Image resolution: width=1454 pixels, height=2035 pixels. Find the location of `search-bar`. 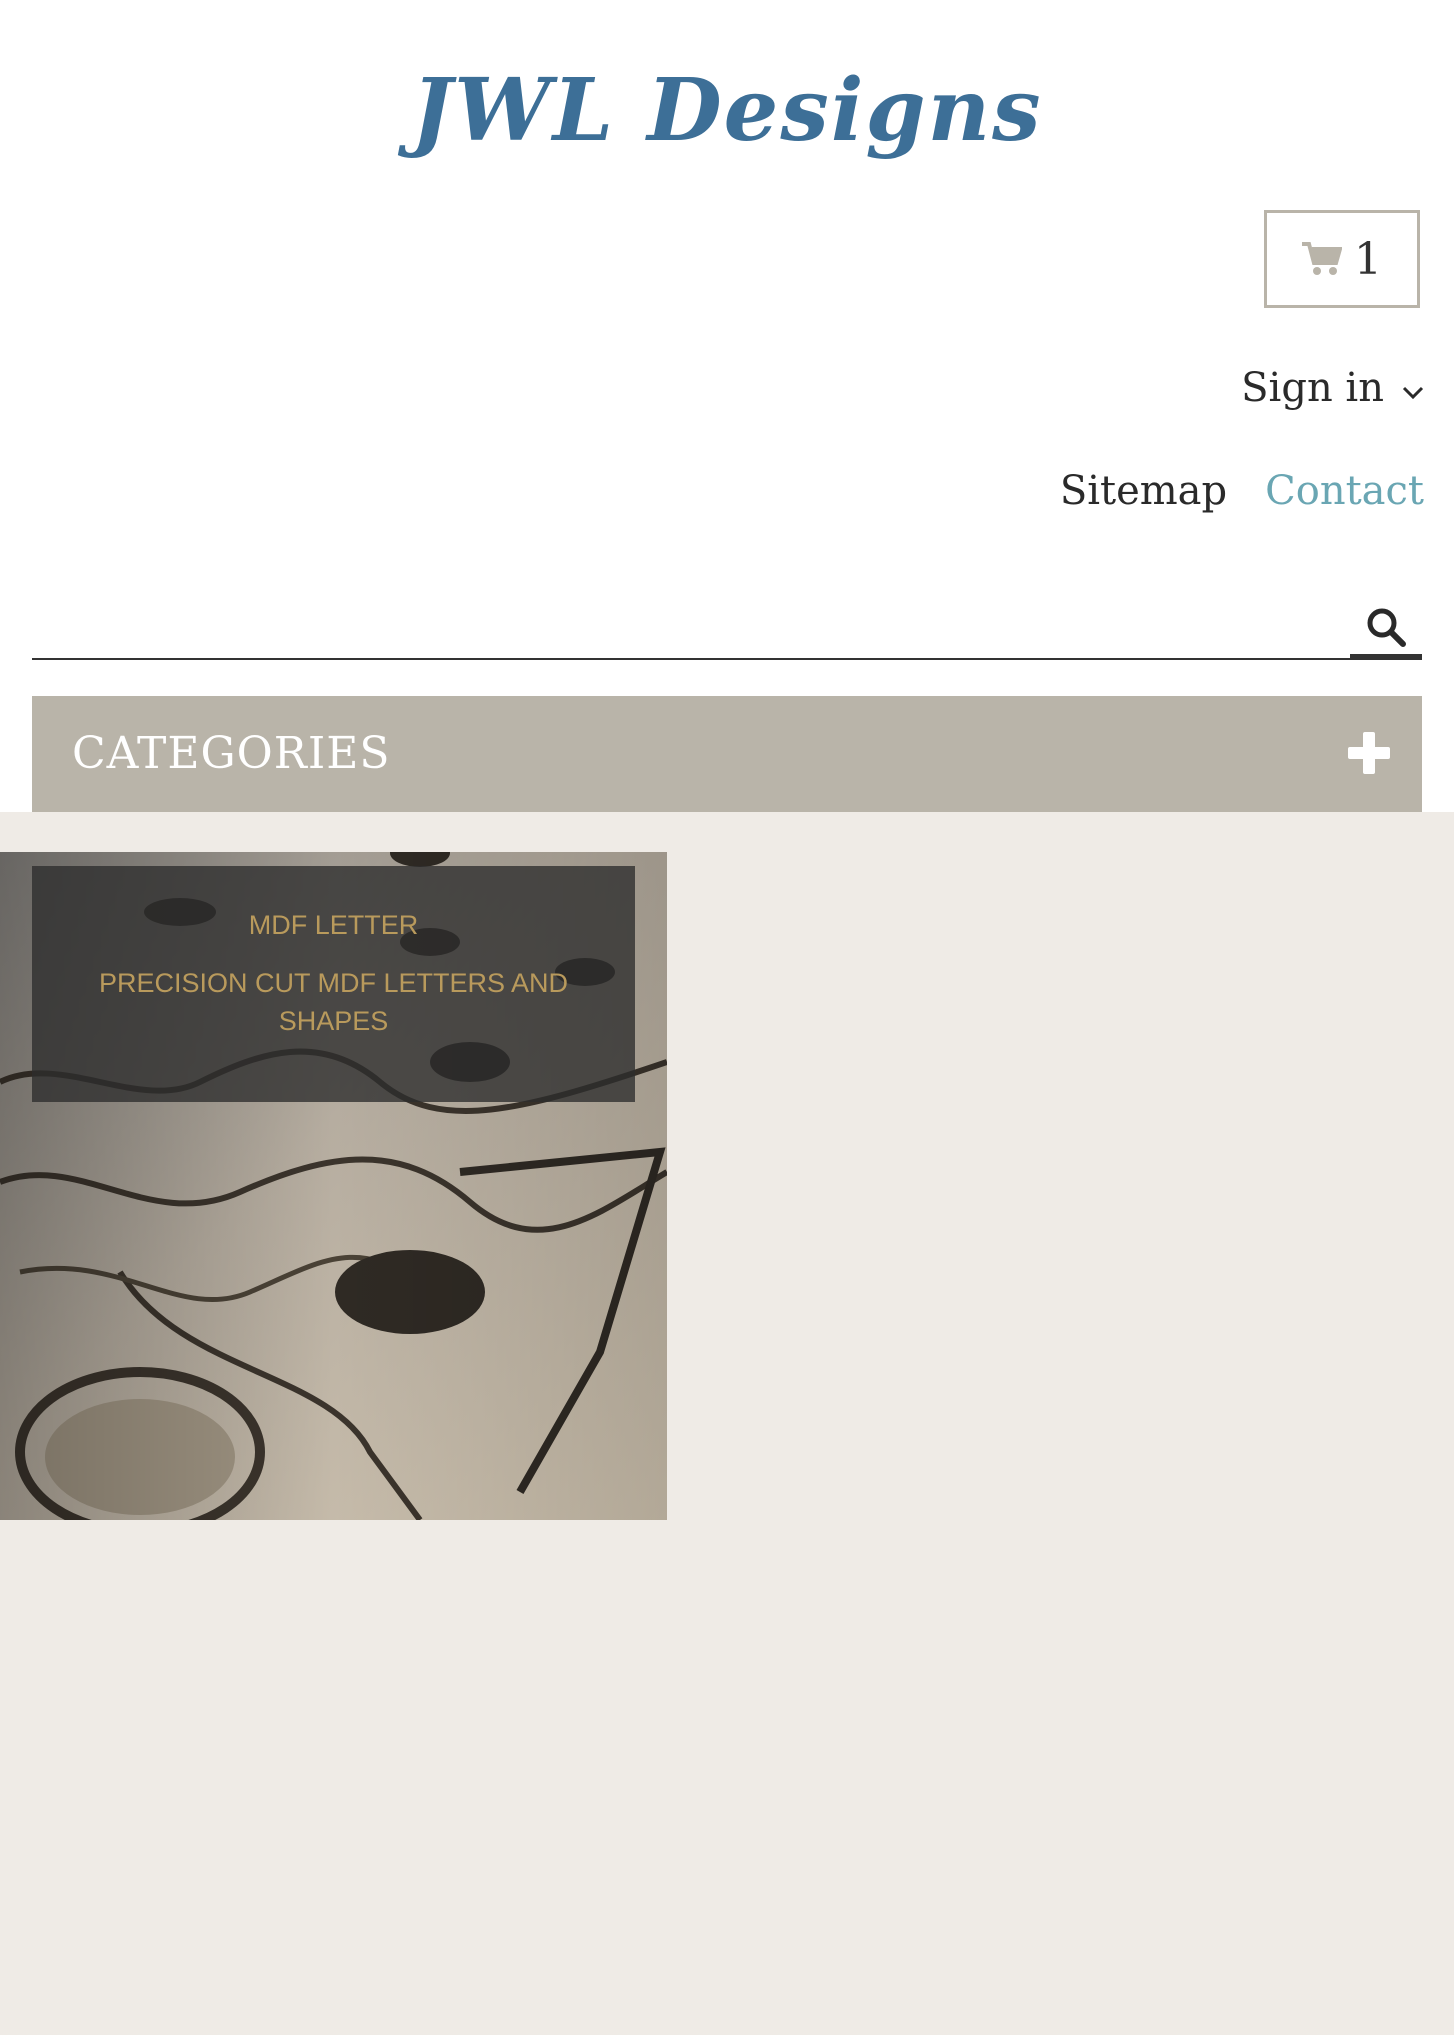

search-bar is located at coordinates (727, 631).